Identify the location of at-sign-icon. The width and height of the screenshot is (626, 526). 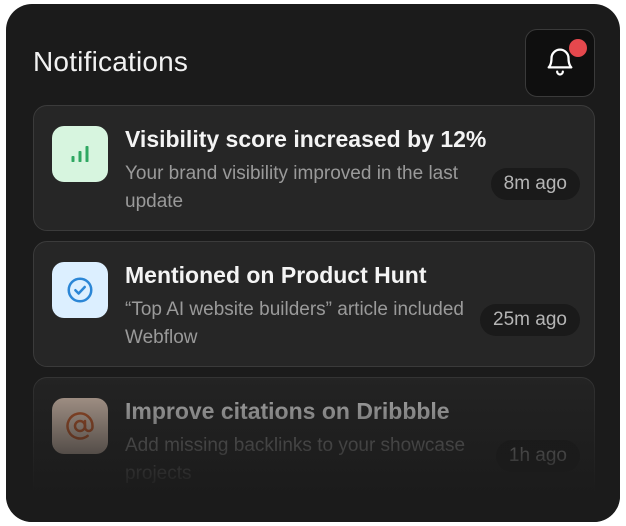
(80, 426).